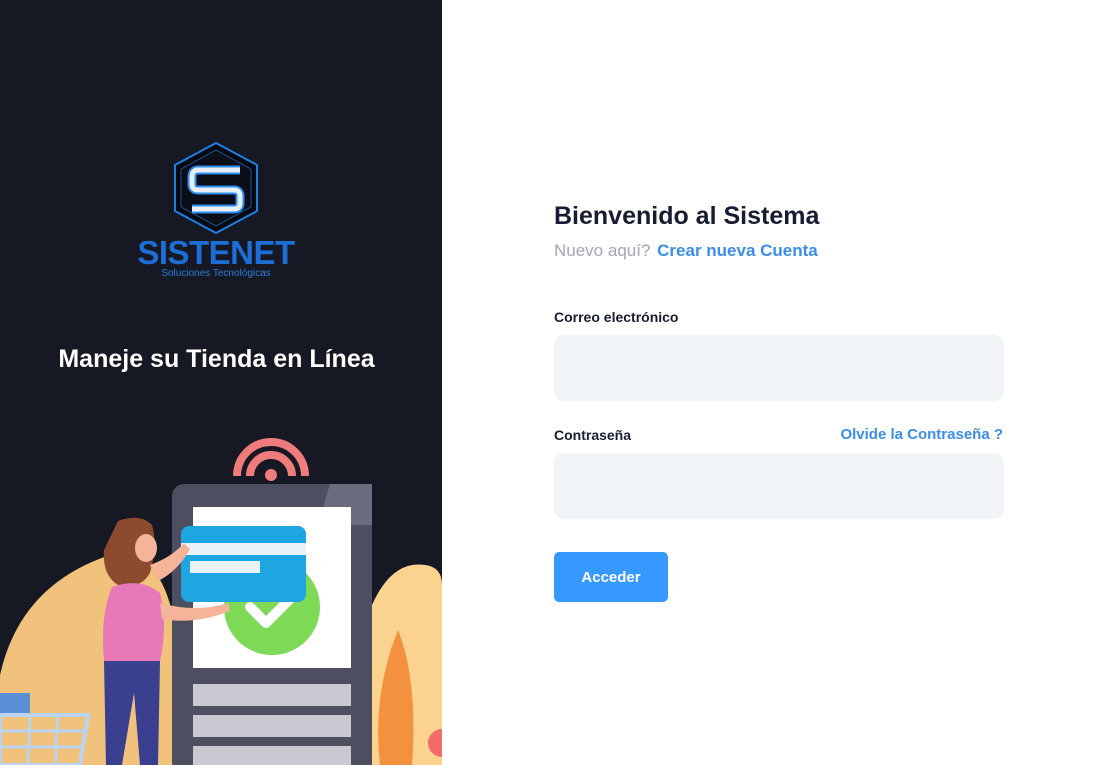 Image resolution: width=1098 pixels, height=765 pixels. Describe the element at coordinates (271, 459) in the screenshot. I see `wifi-signal-icon` at that location.